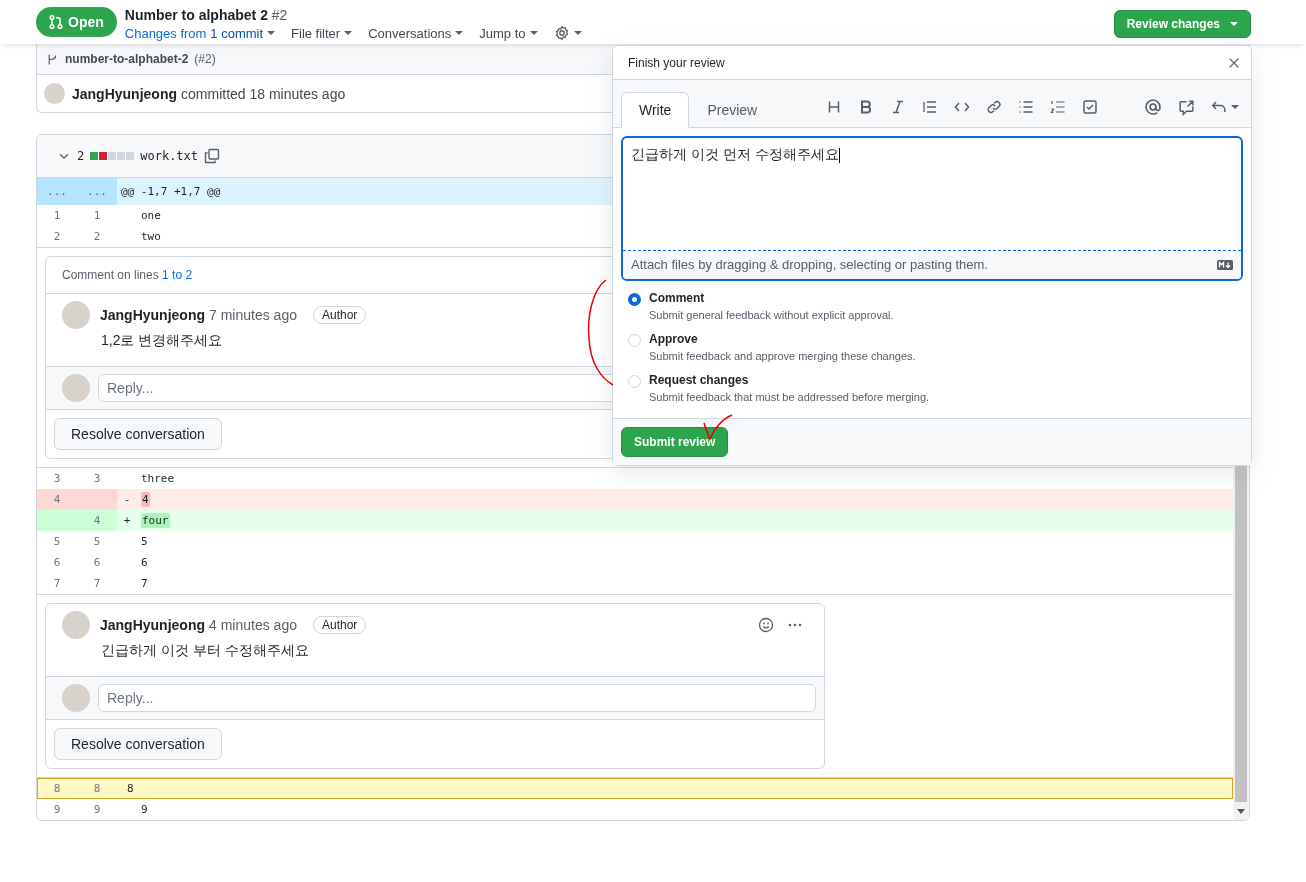 This screenshot has height=882, width=1306. I want to click on commit-time: committed 18 minutes ago, so click(263, 93).